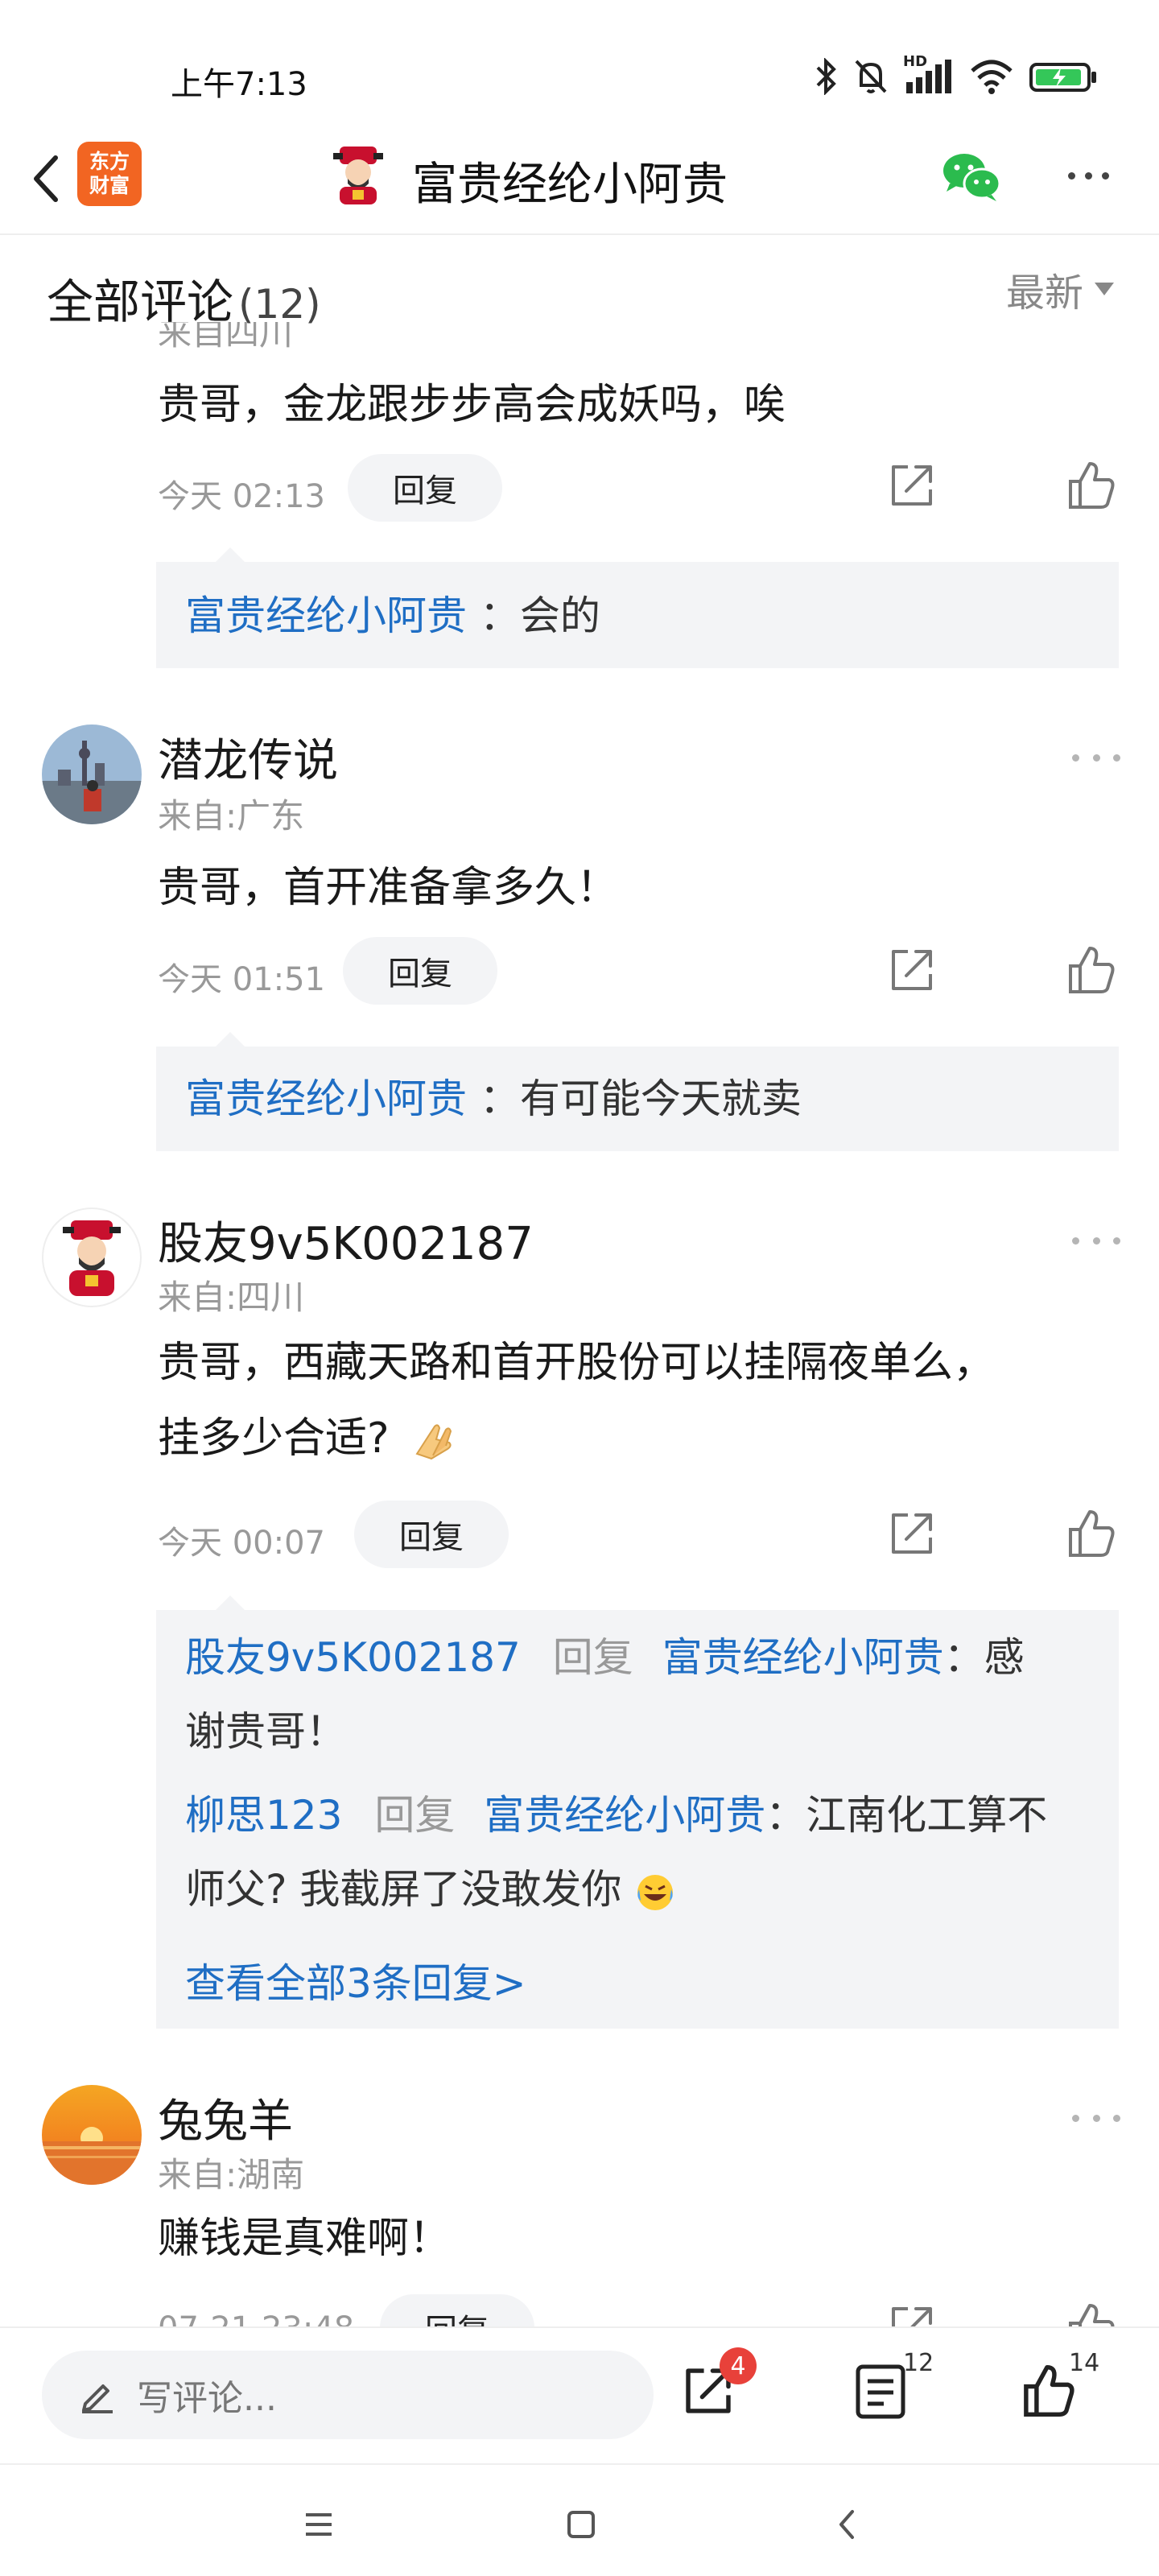 This screenshot has height=2576, width=1159. Describe the element at coordinates (241, 979) in the screenshot. I see `comment-time: 今天 01:51` at that location.